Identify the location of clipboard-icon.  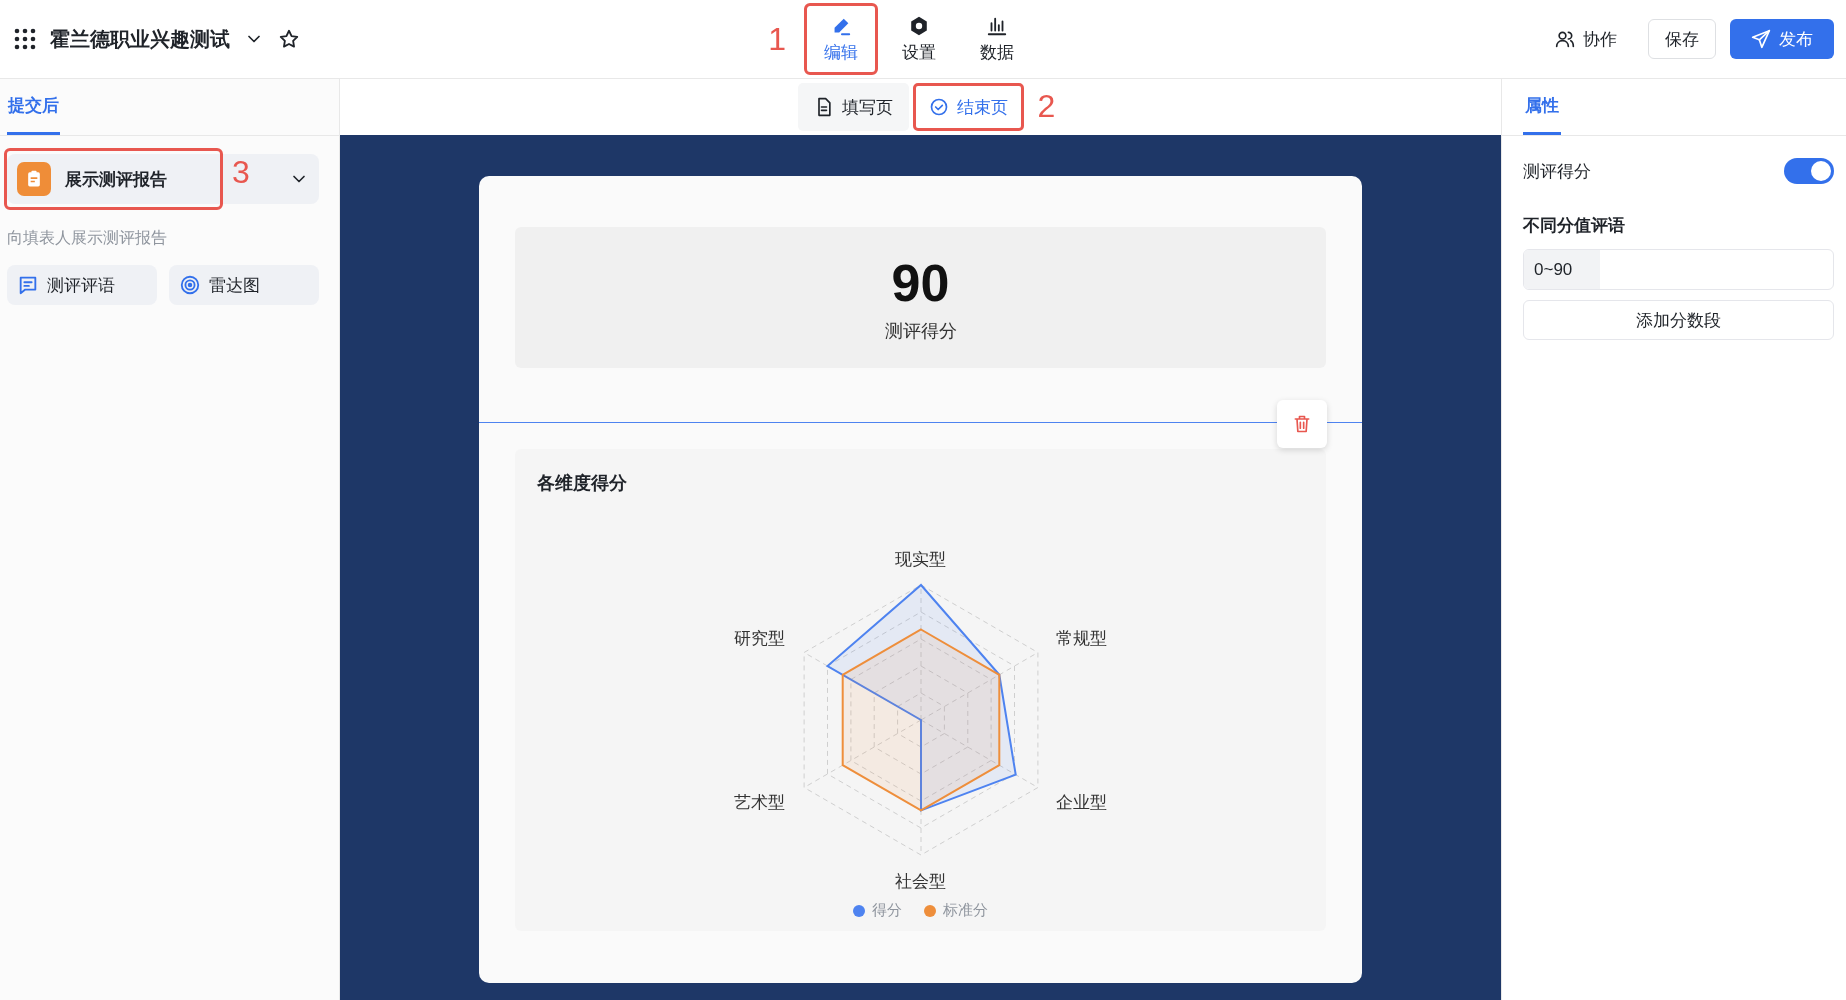
(34, 179).